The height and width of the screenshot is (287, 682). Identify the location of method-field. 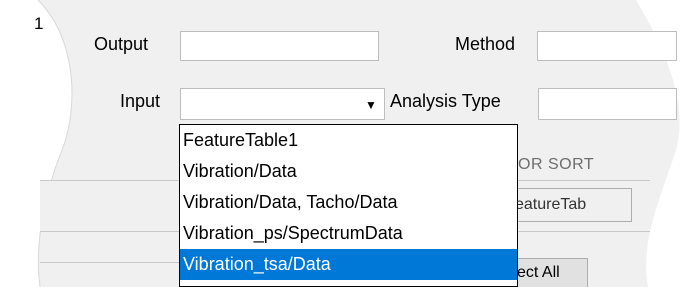
(607, 46).